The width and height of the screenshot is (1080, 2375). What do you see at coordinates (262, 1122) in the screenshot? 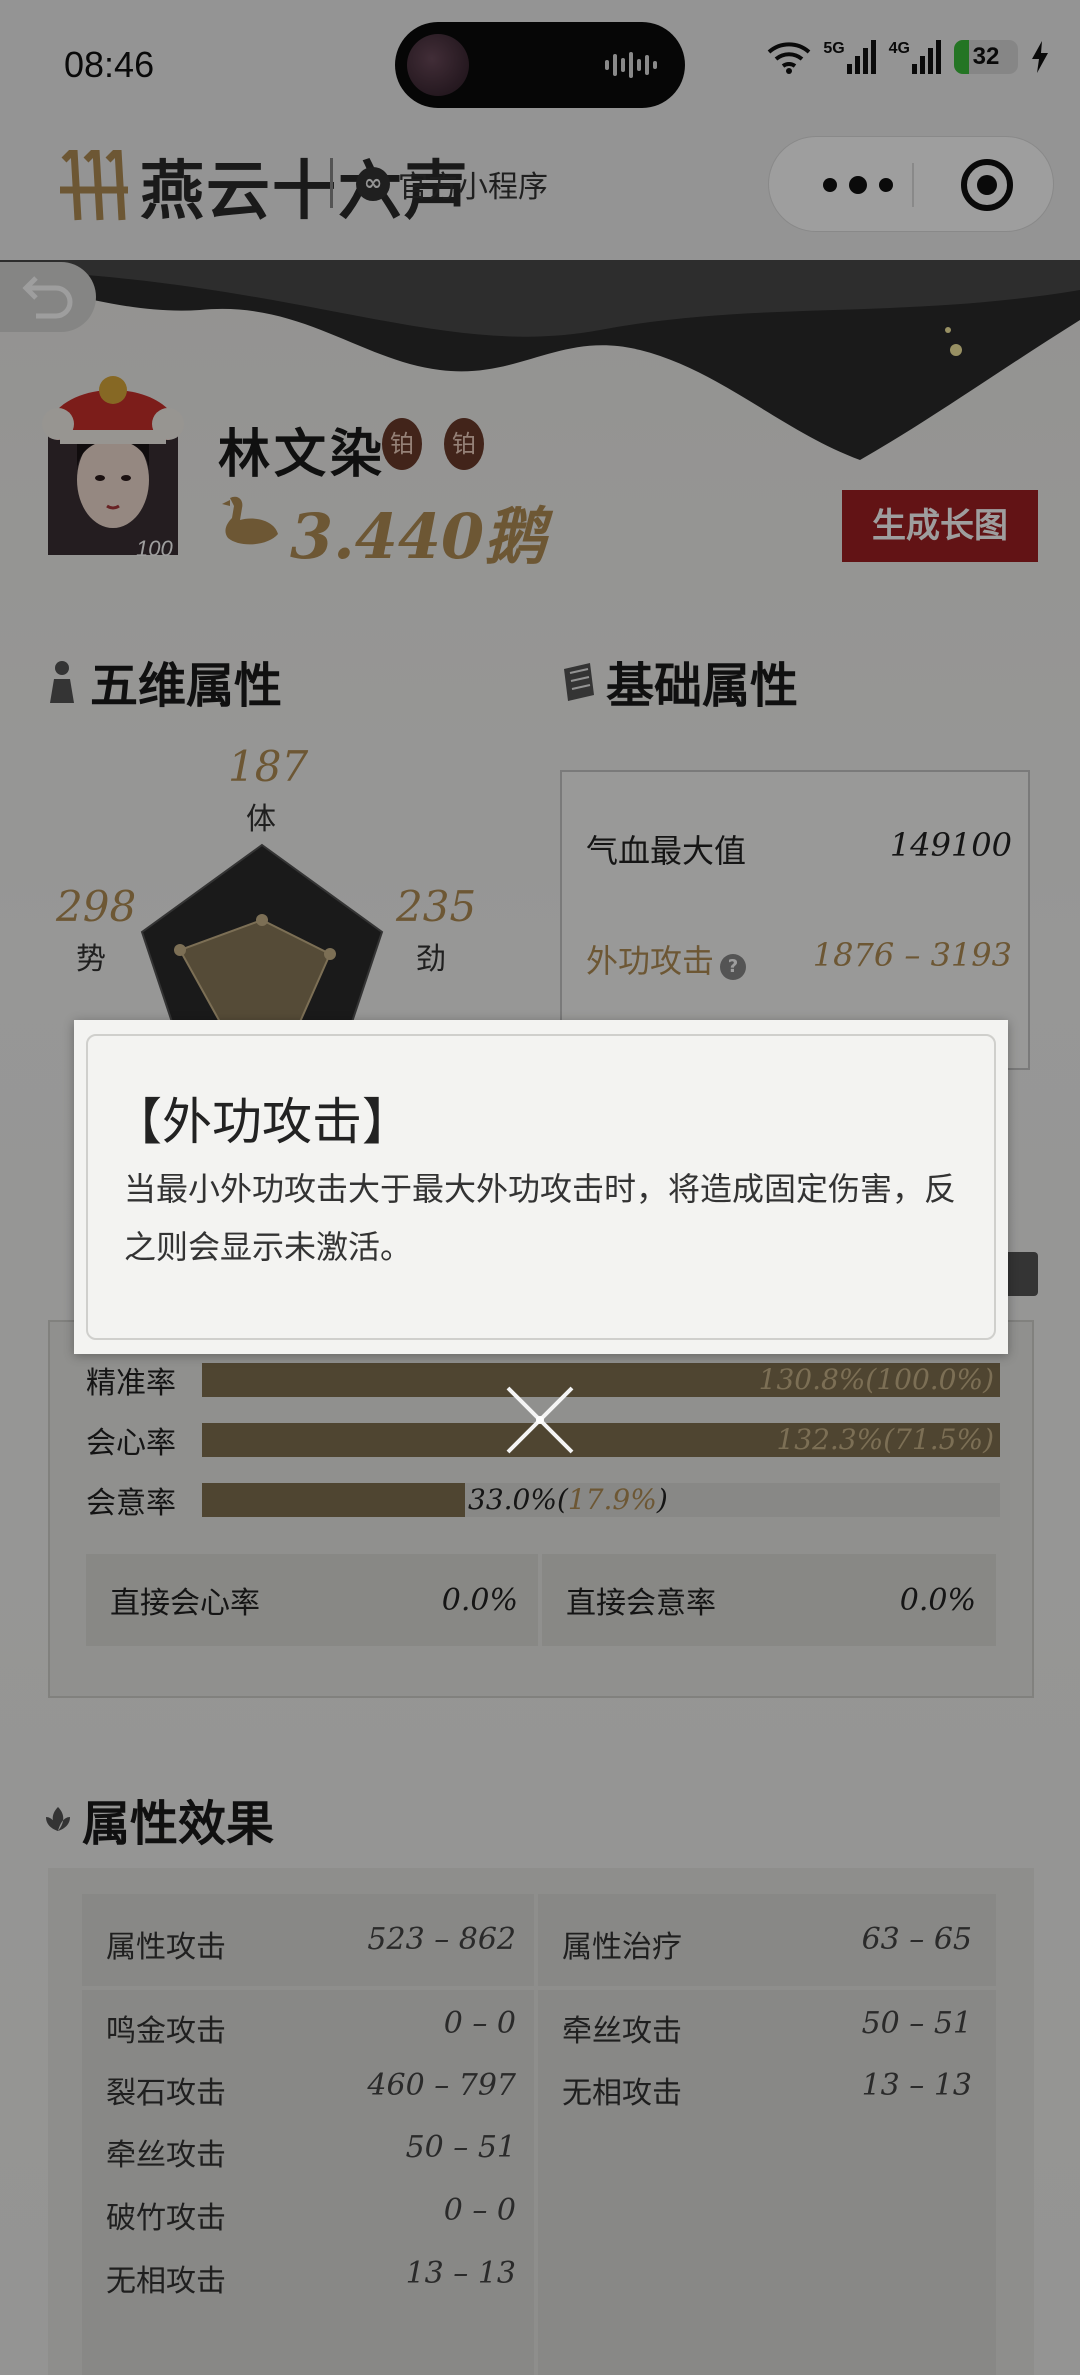
I see `modal-title: 【外功攻击】` at bounding box center [262, 1122].